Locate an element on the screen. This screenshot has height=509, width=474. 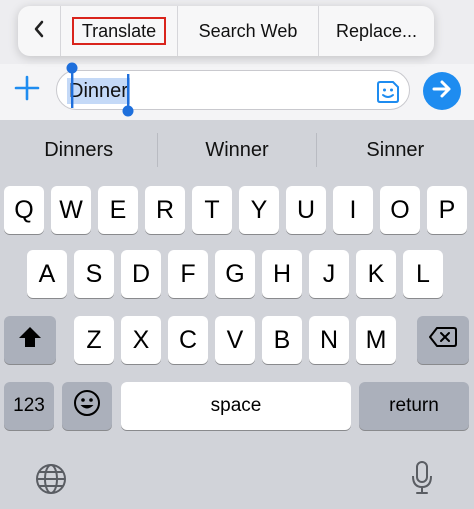
key-c: C is located at coordinates (188, 340).